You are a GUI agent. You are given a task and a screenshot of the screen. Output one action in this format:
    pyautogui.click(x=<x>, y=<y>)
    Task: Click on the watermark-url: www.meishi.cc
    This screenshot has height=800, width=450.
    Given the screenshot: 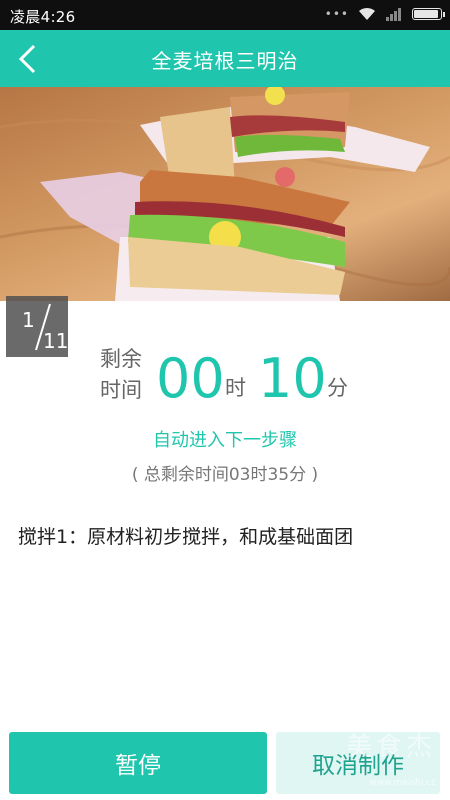 What is the action you would take?
    pyautogui.click(x=402, y=783)
    